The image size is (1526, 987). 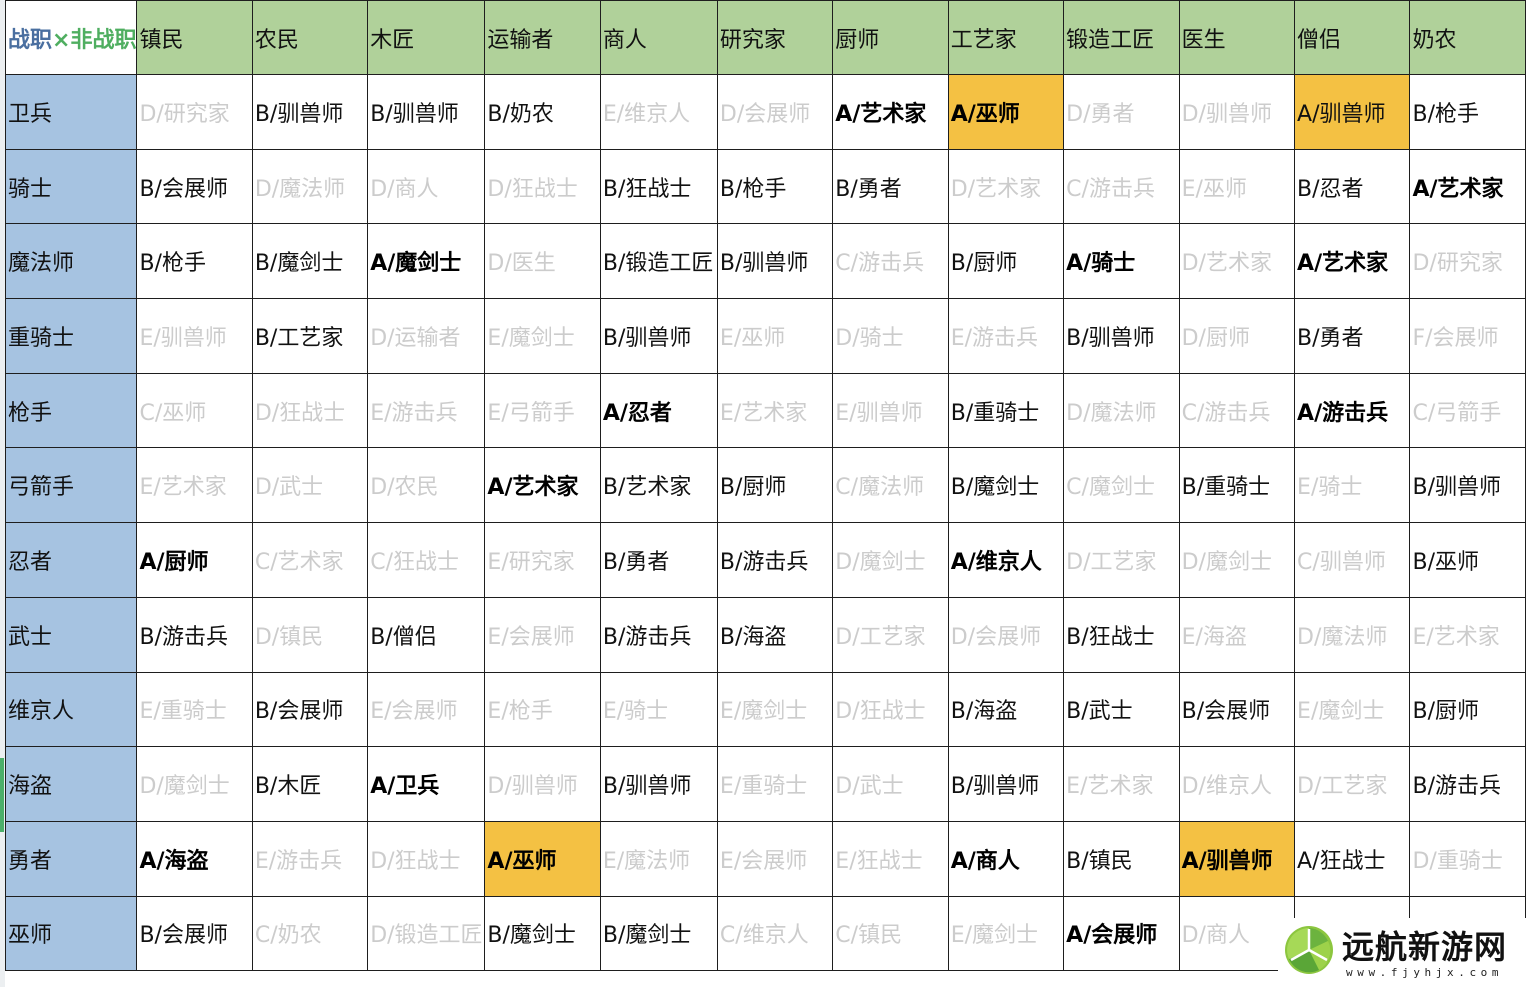 What do you see at coordinates (1467, 560) in the screenshot?
I see `grid-cell: B/巫师` at bounding box center [1467, 560].